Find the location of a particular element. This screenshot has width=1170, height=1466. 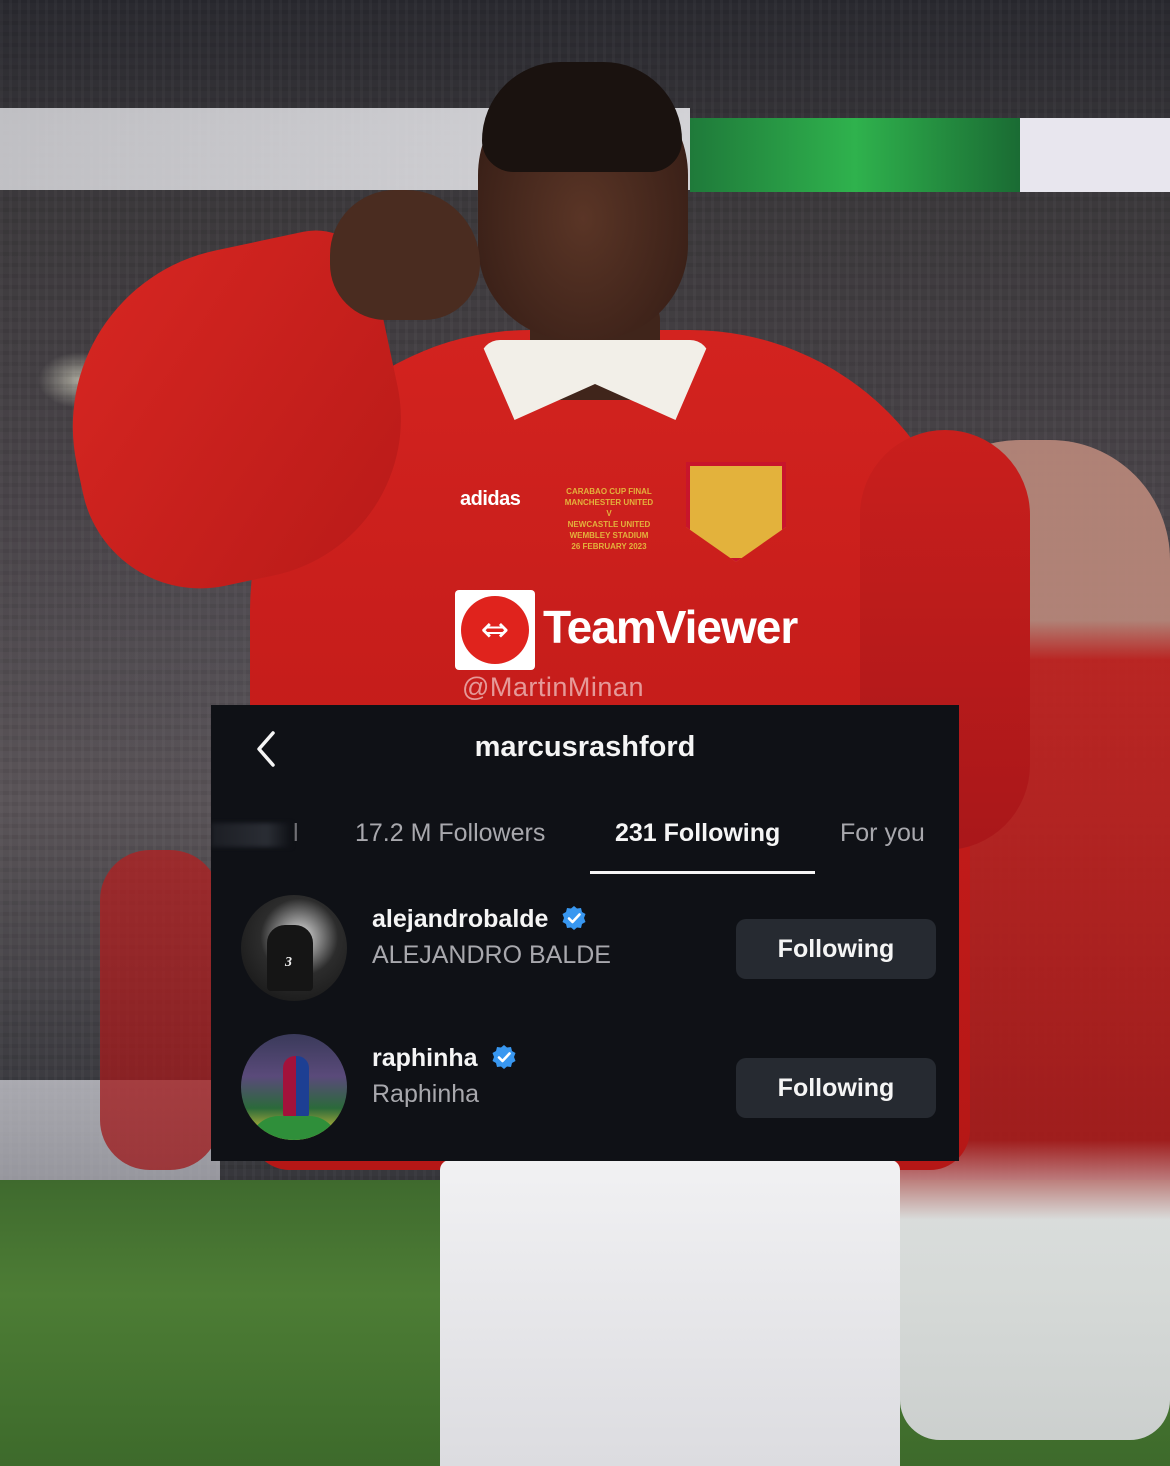

watermark: @MartinMinan is located at coordinates (553, 687).